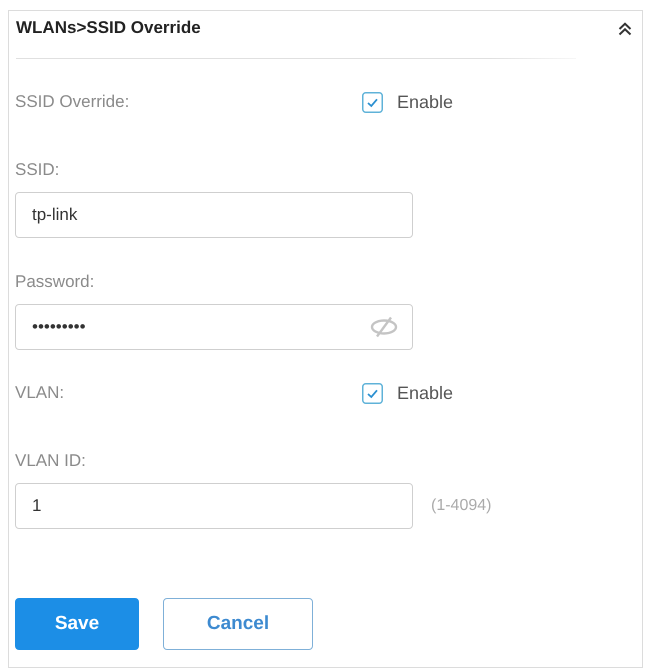  I want to click on range-hint: (1-4094), so click(461, 506).